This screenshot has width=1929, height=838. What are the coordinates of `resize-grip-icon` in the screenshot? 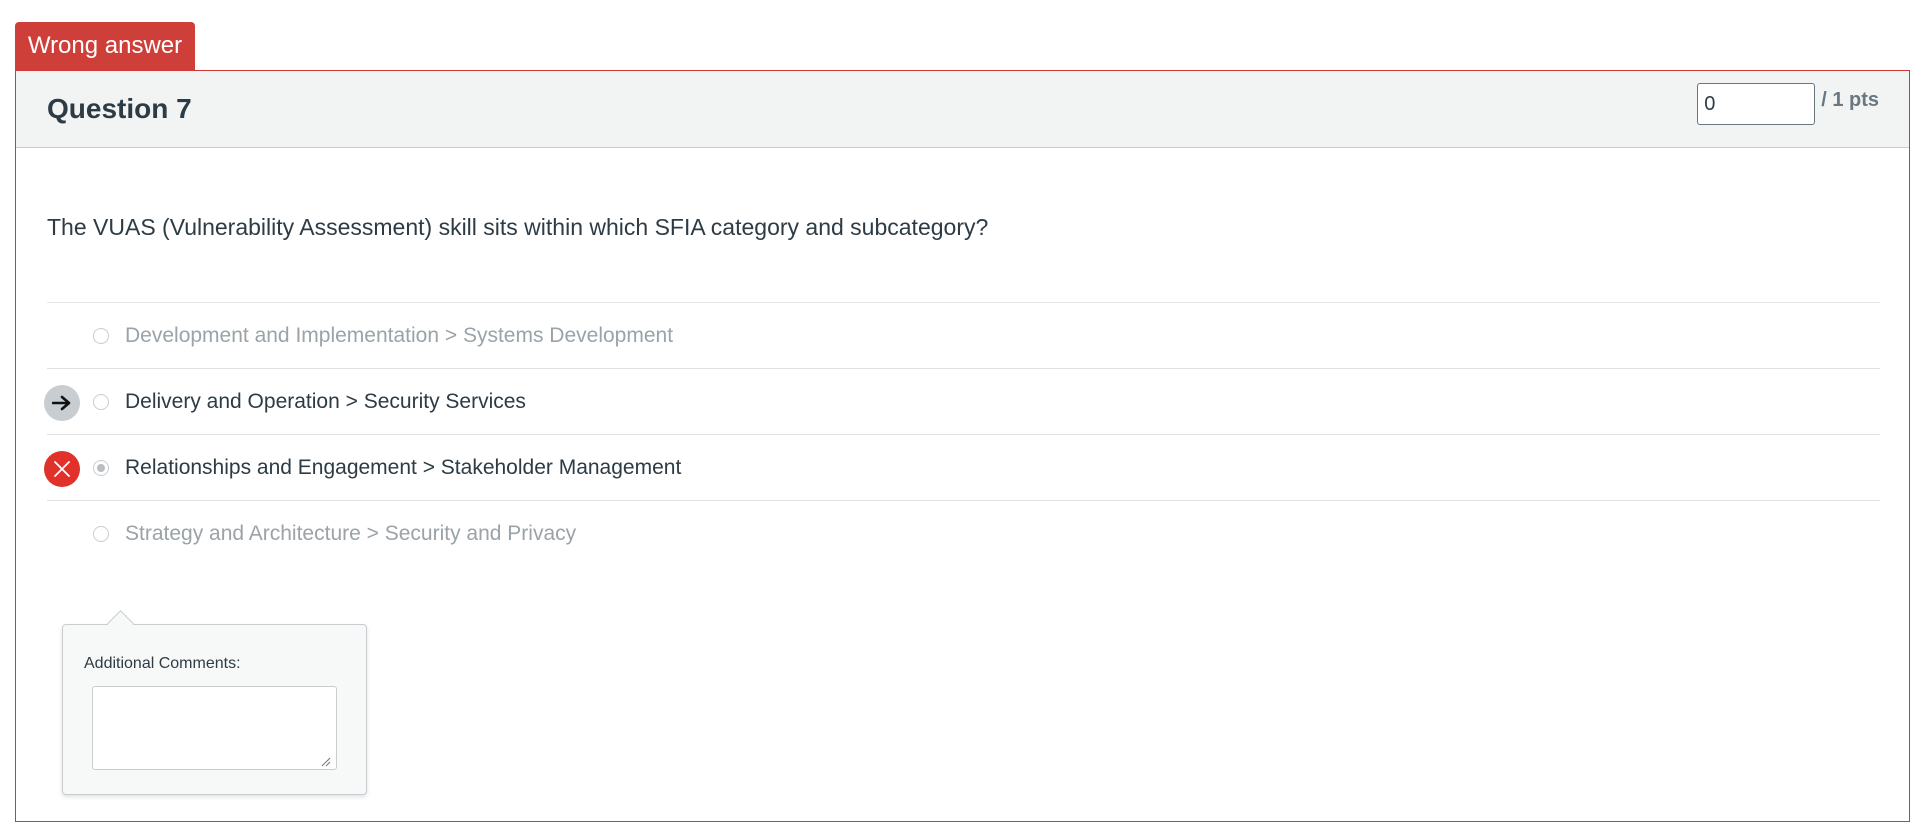 It's located at (326, 762).